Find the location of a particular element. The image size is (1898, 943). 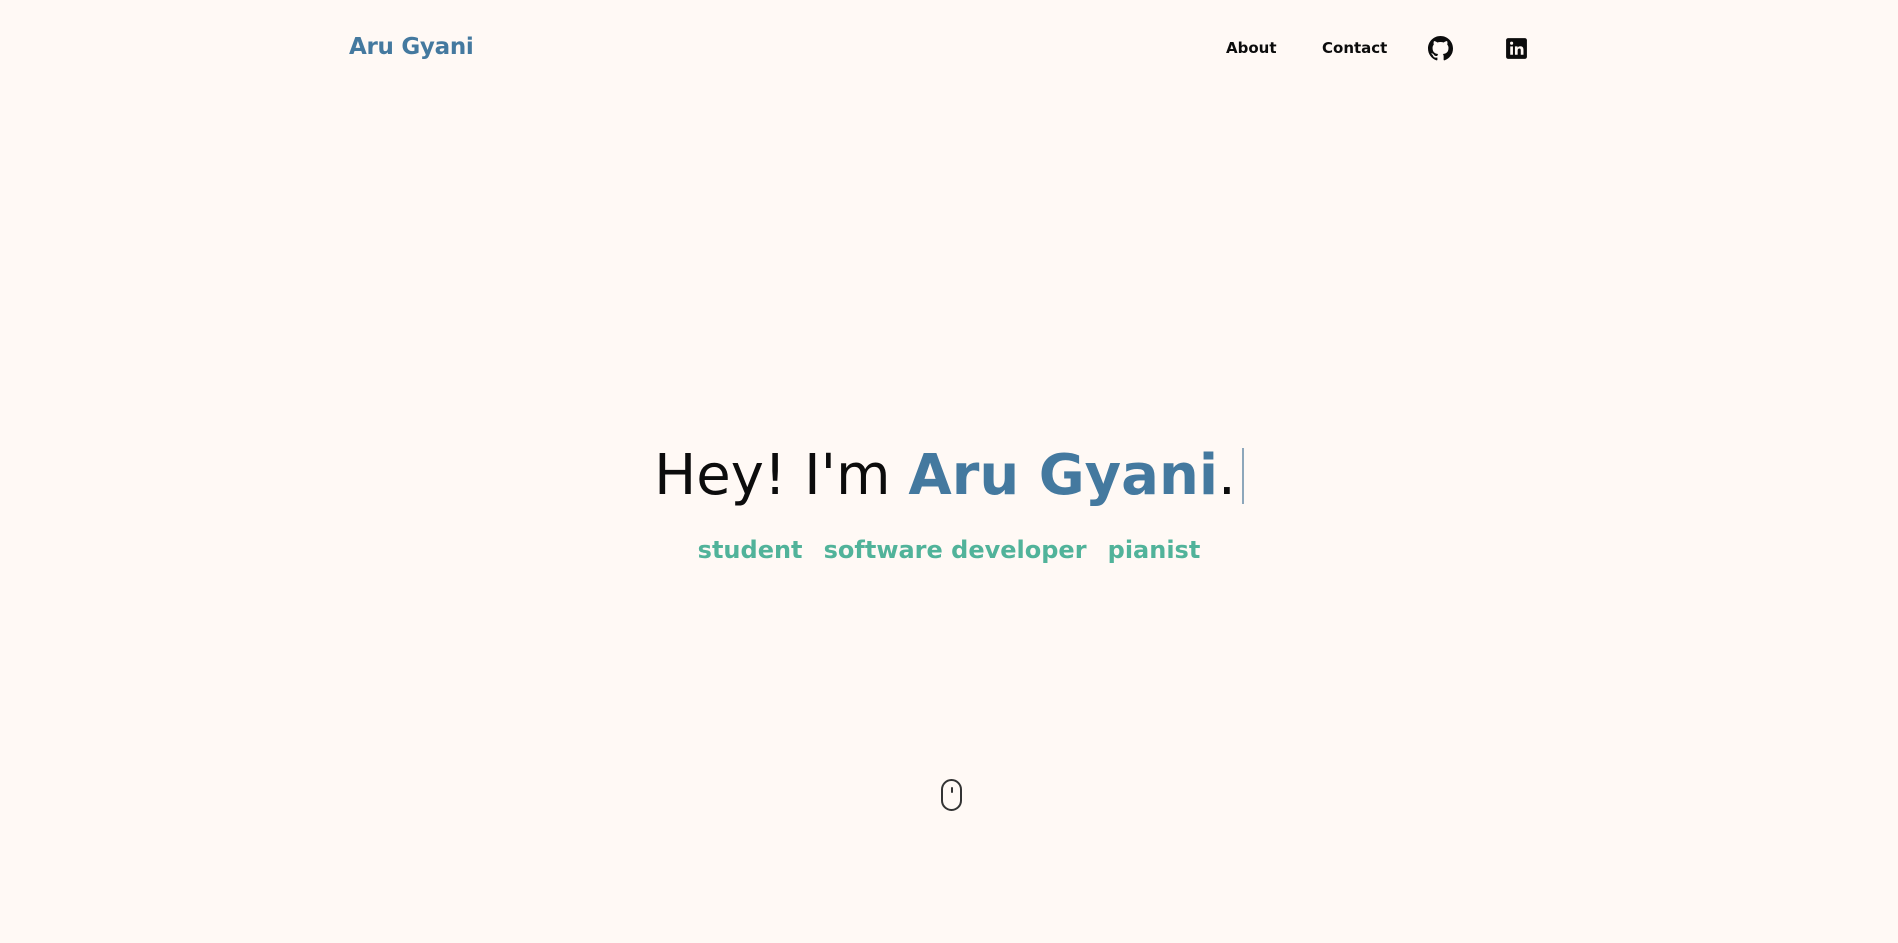

mouse-scroll-icon is located at coordinates (951, 795).